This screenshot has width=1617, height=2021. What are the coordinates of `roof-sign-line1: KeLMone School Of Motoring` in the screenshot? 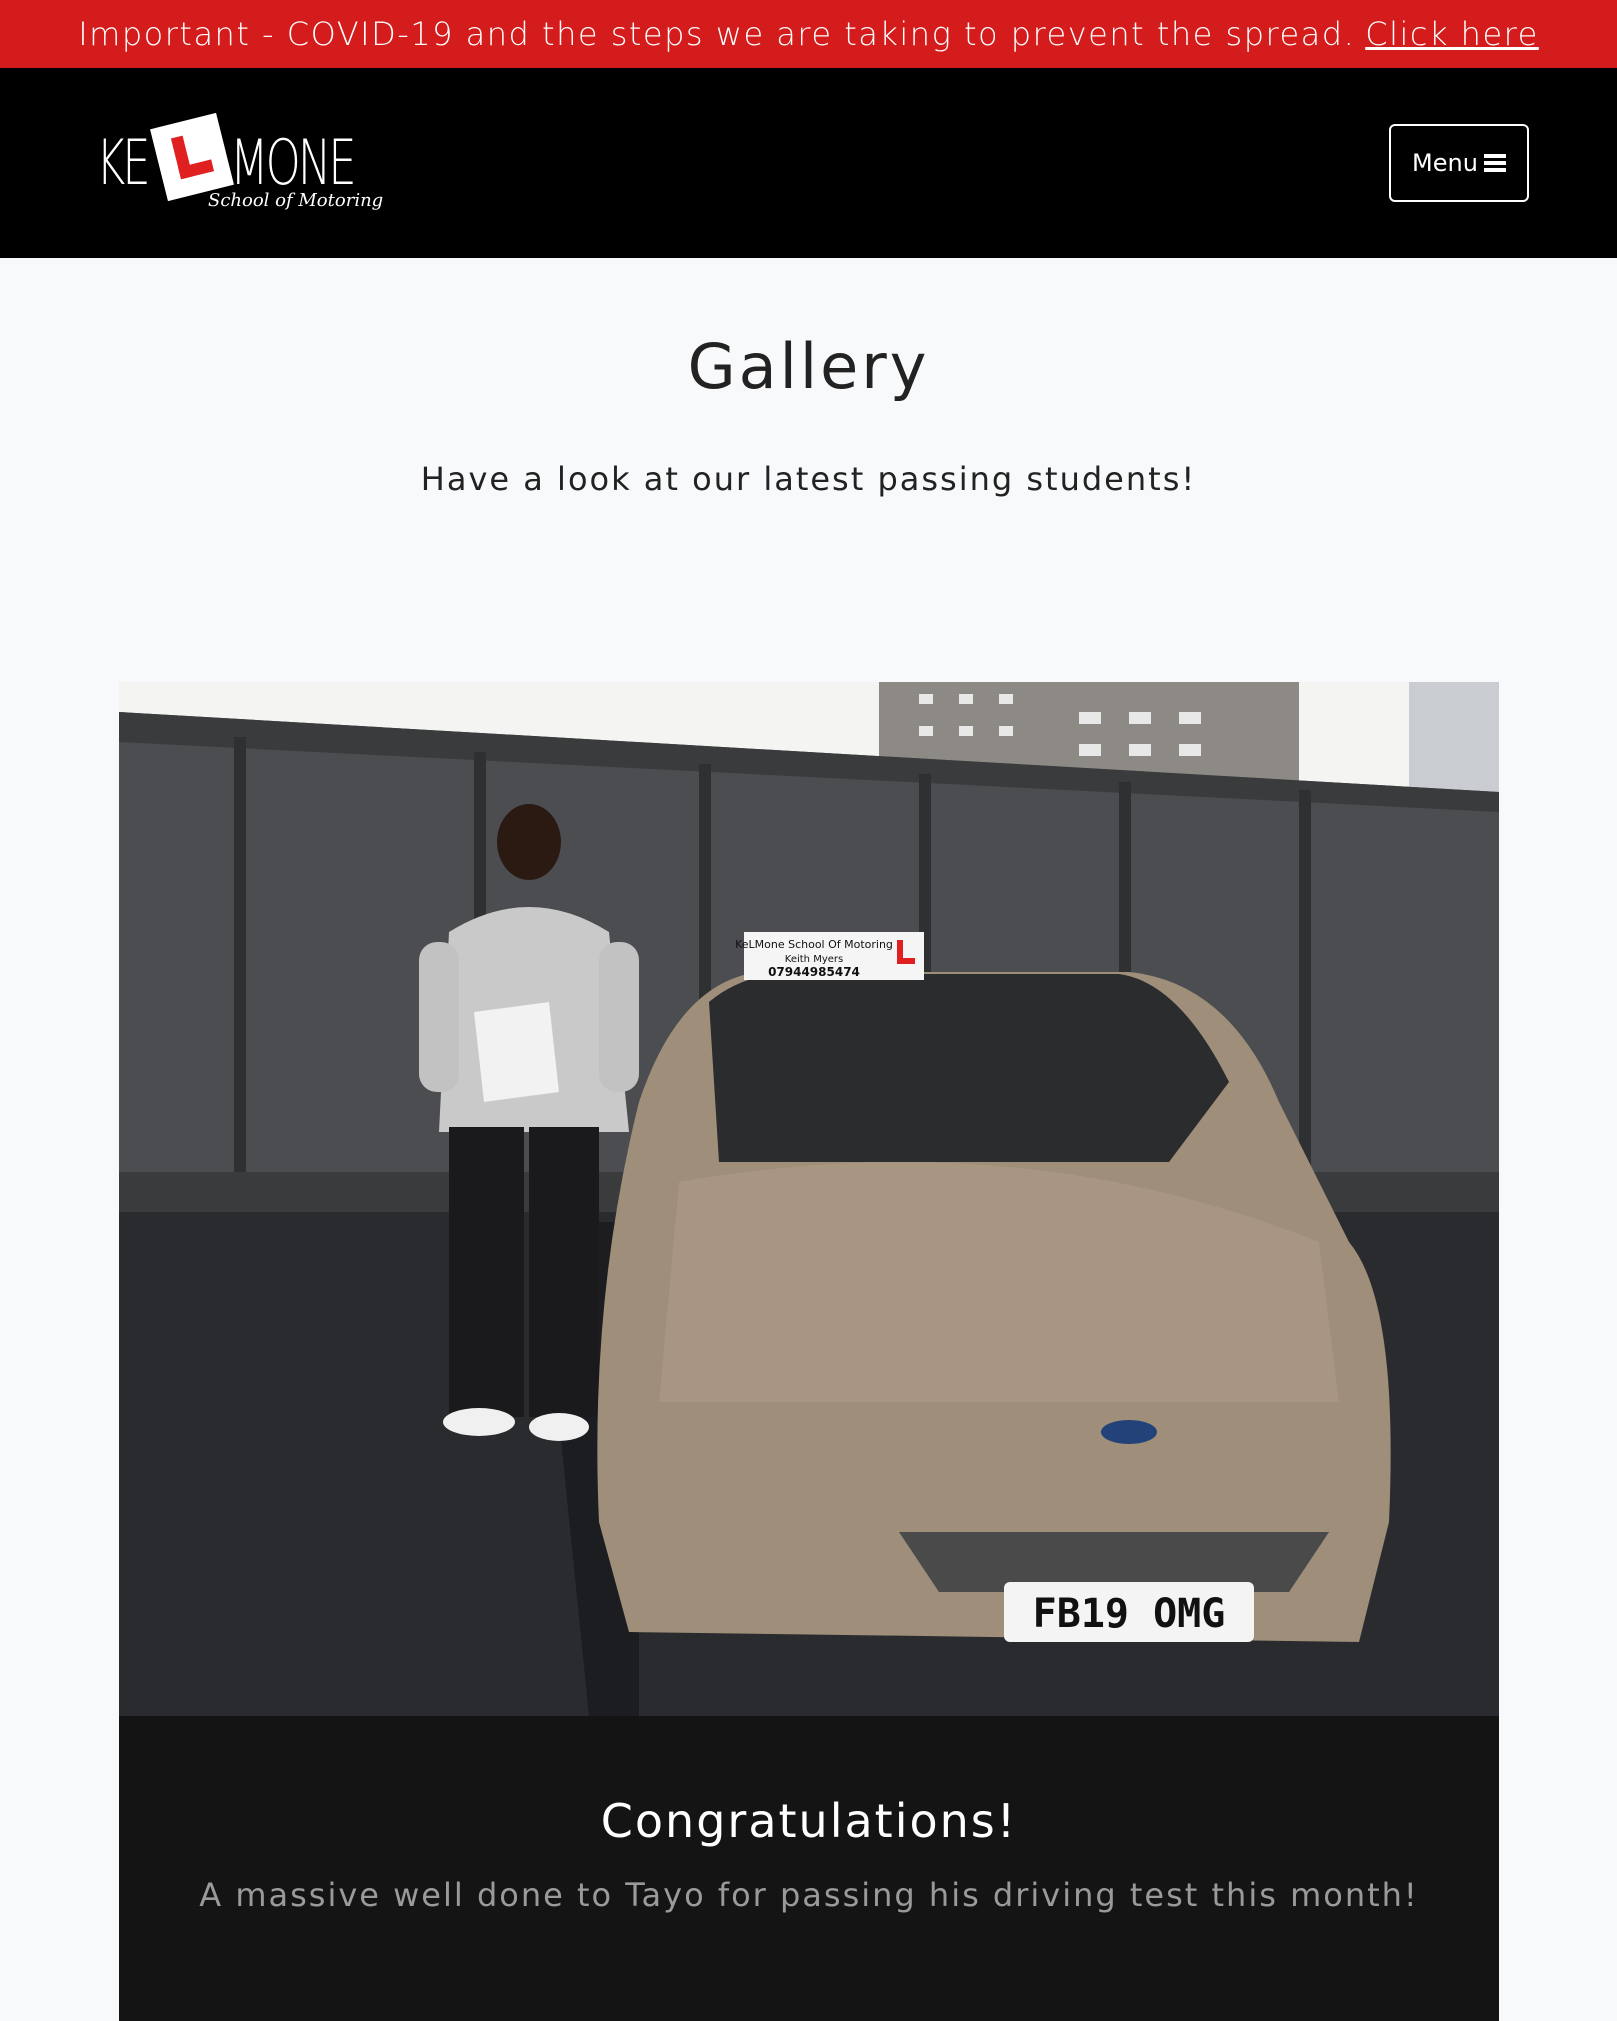 It's located at (814, 944).